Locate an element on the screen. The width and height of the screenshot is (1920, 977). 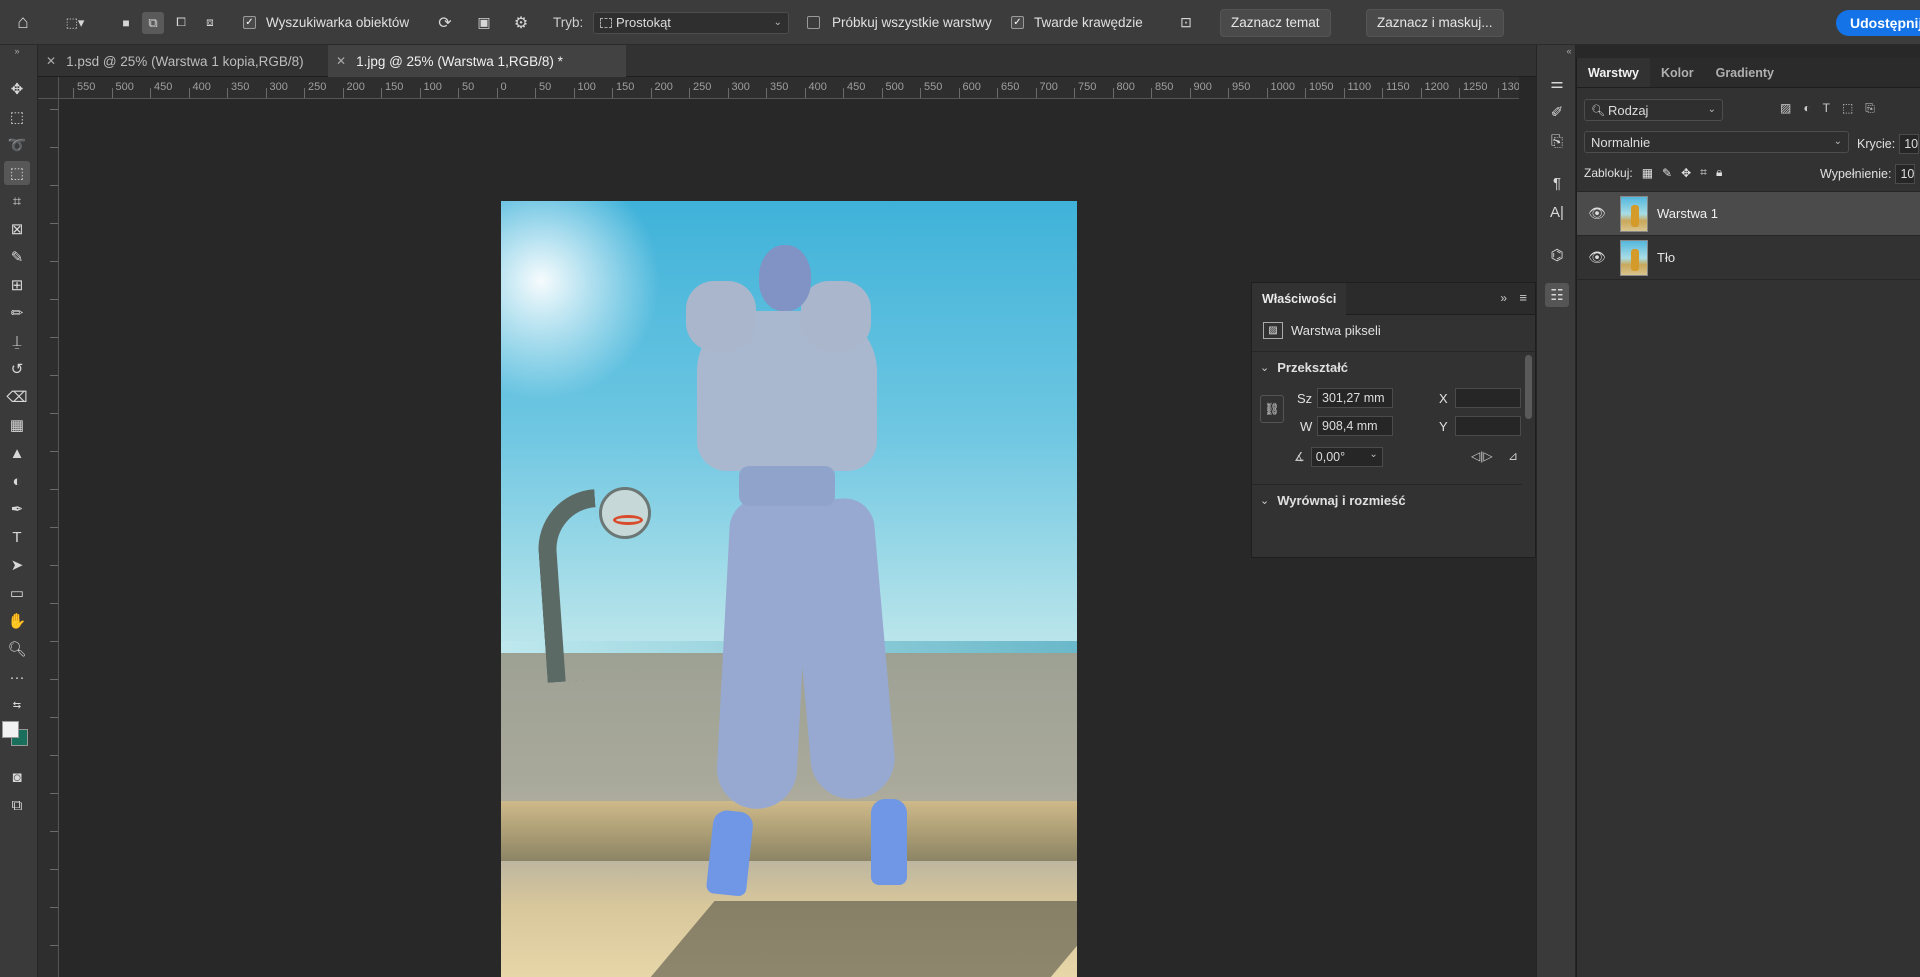
link-dimensions-icon: ⛓ is located at coordinates (1272, 409).